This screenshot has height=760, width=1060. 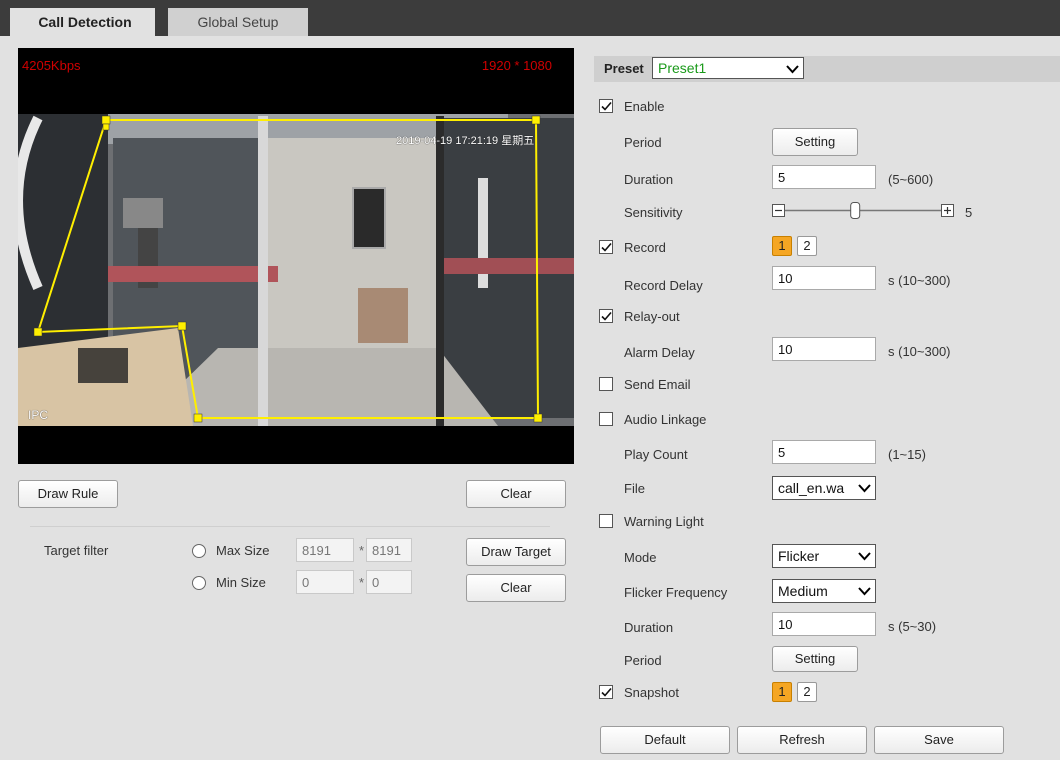 What do you see at coordinates (807, 246) in the screenshot?
I see `record-stream-2-button: 2` at bounding box center [807, 246].